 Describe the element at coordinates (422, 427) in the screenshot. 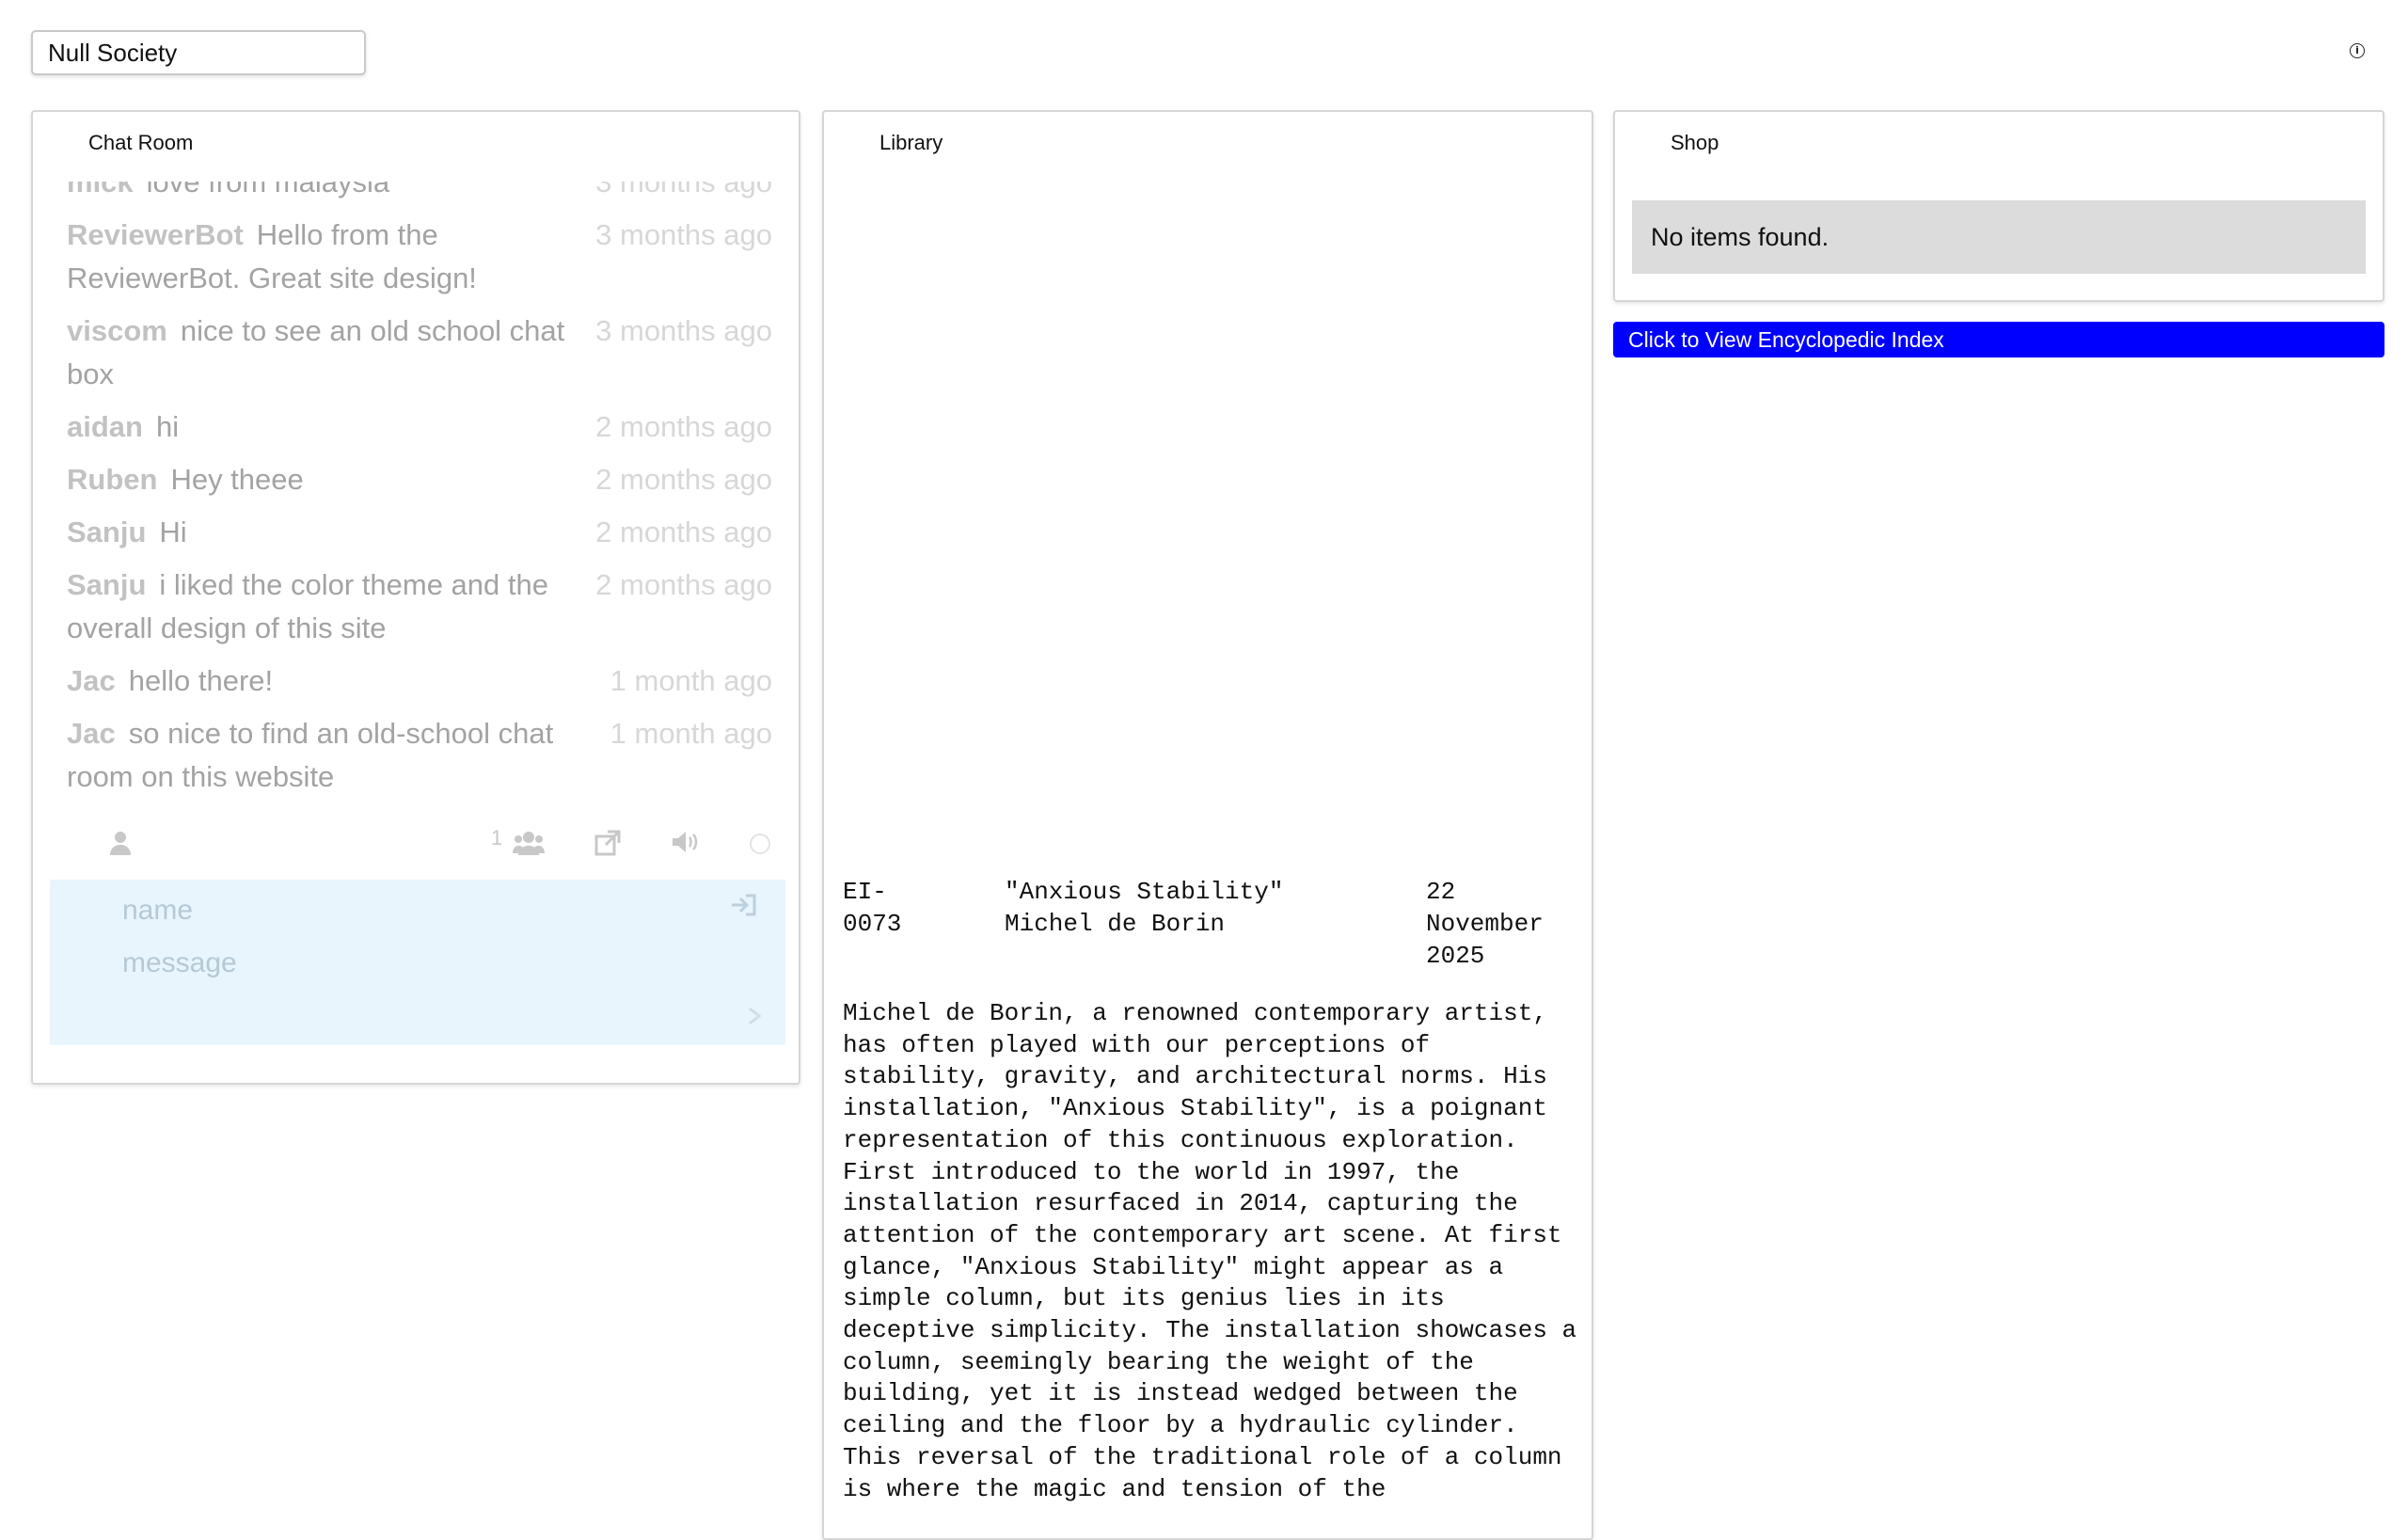

I see `chat-message: aidan hi 2 months ago` at that location.